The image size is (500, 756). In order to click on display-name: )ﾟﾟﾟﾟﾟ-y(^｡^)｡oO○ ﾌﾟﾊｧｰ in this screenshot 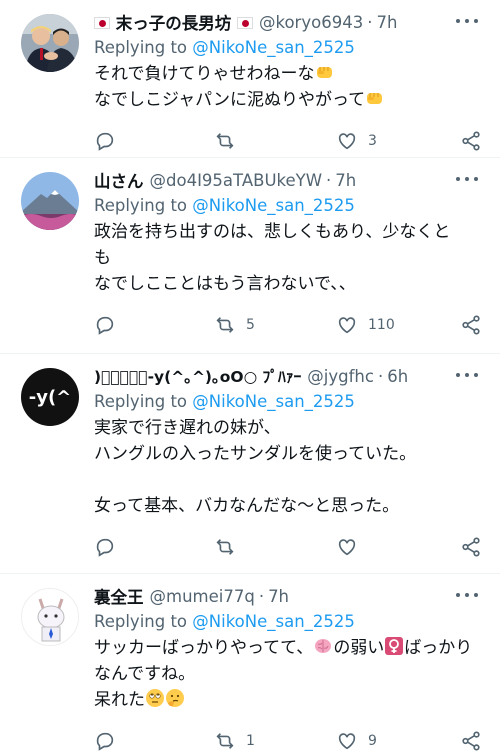, I will do `click(197, 376)`.